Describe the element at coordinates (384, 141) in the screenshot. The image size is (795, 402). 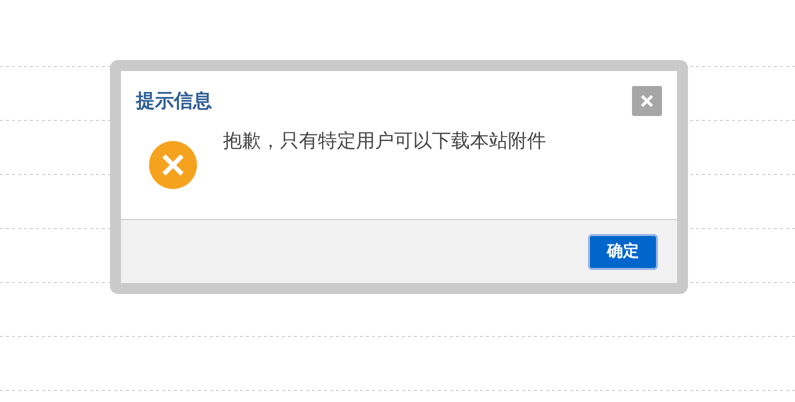
I see `message-text: 抱歉，只有特定用户可以下载本站附件` at that location.